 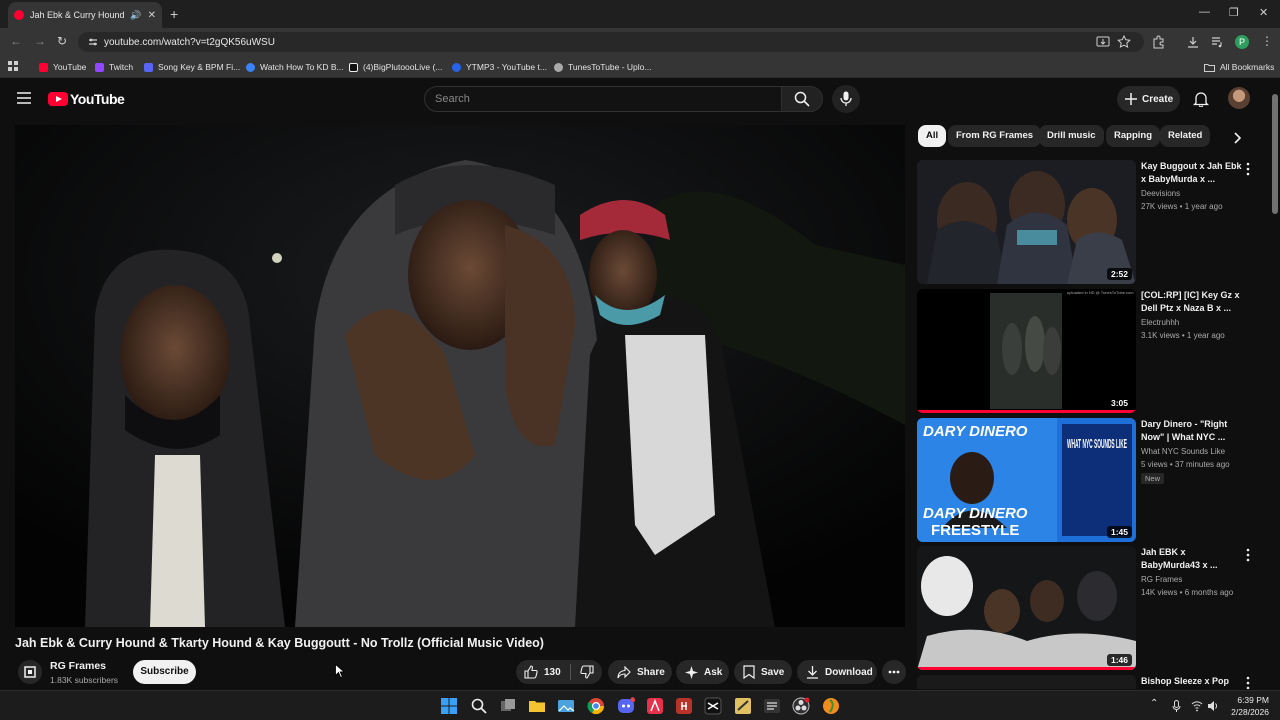 I want to click on account-avatar, so click(x=1239, y=98).